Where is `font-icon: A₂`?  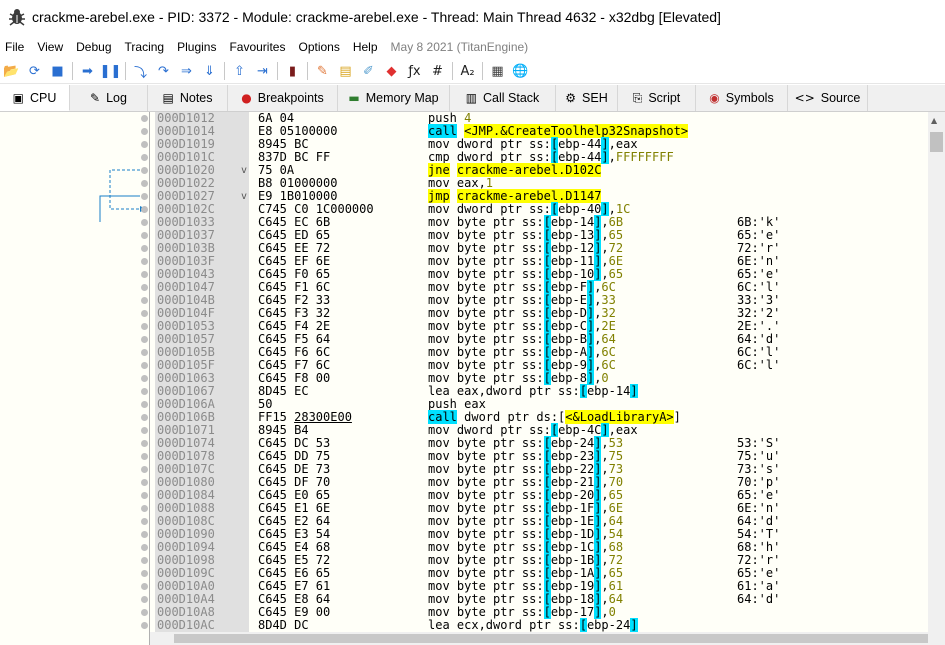 font-icon: A₂ is located at coordinates (468, 71).